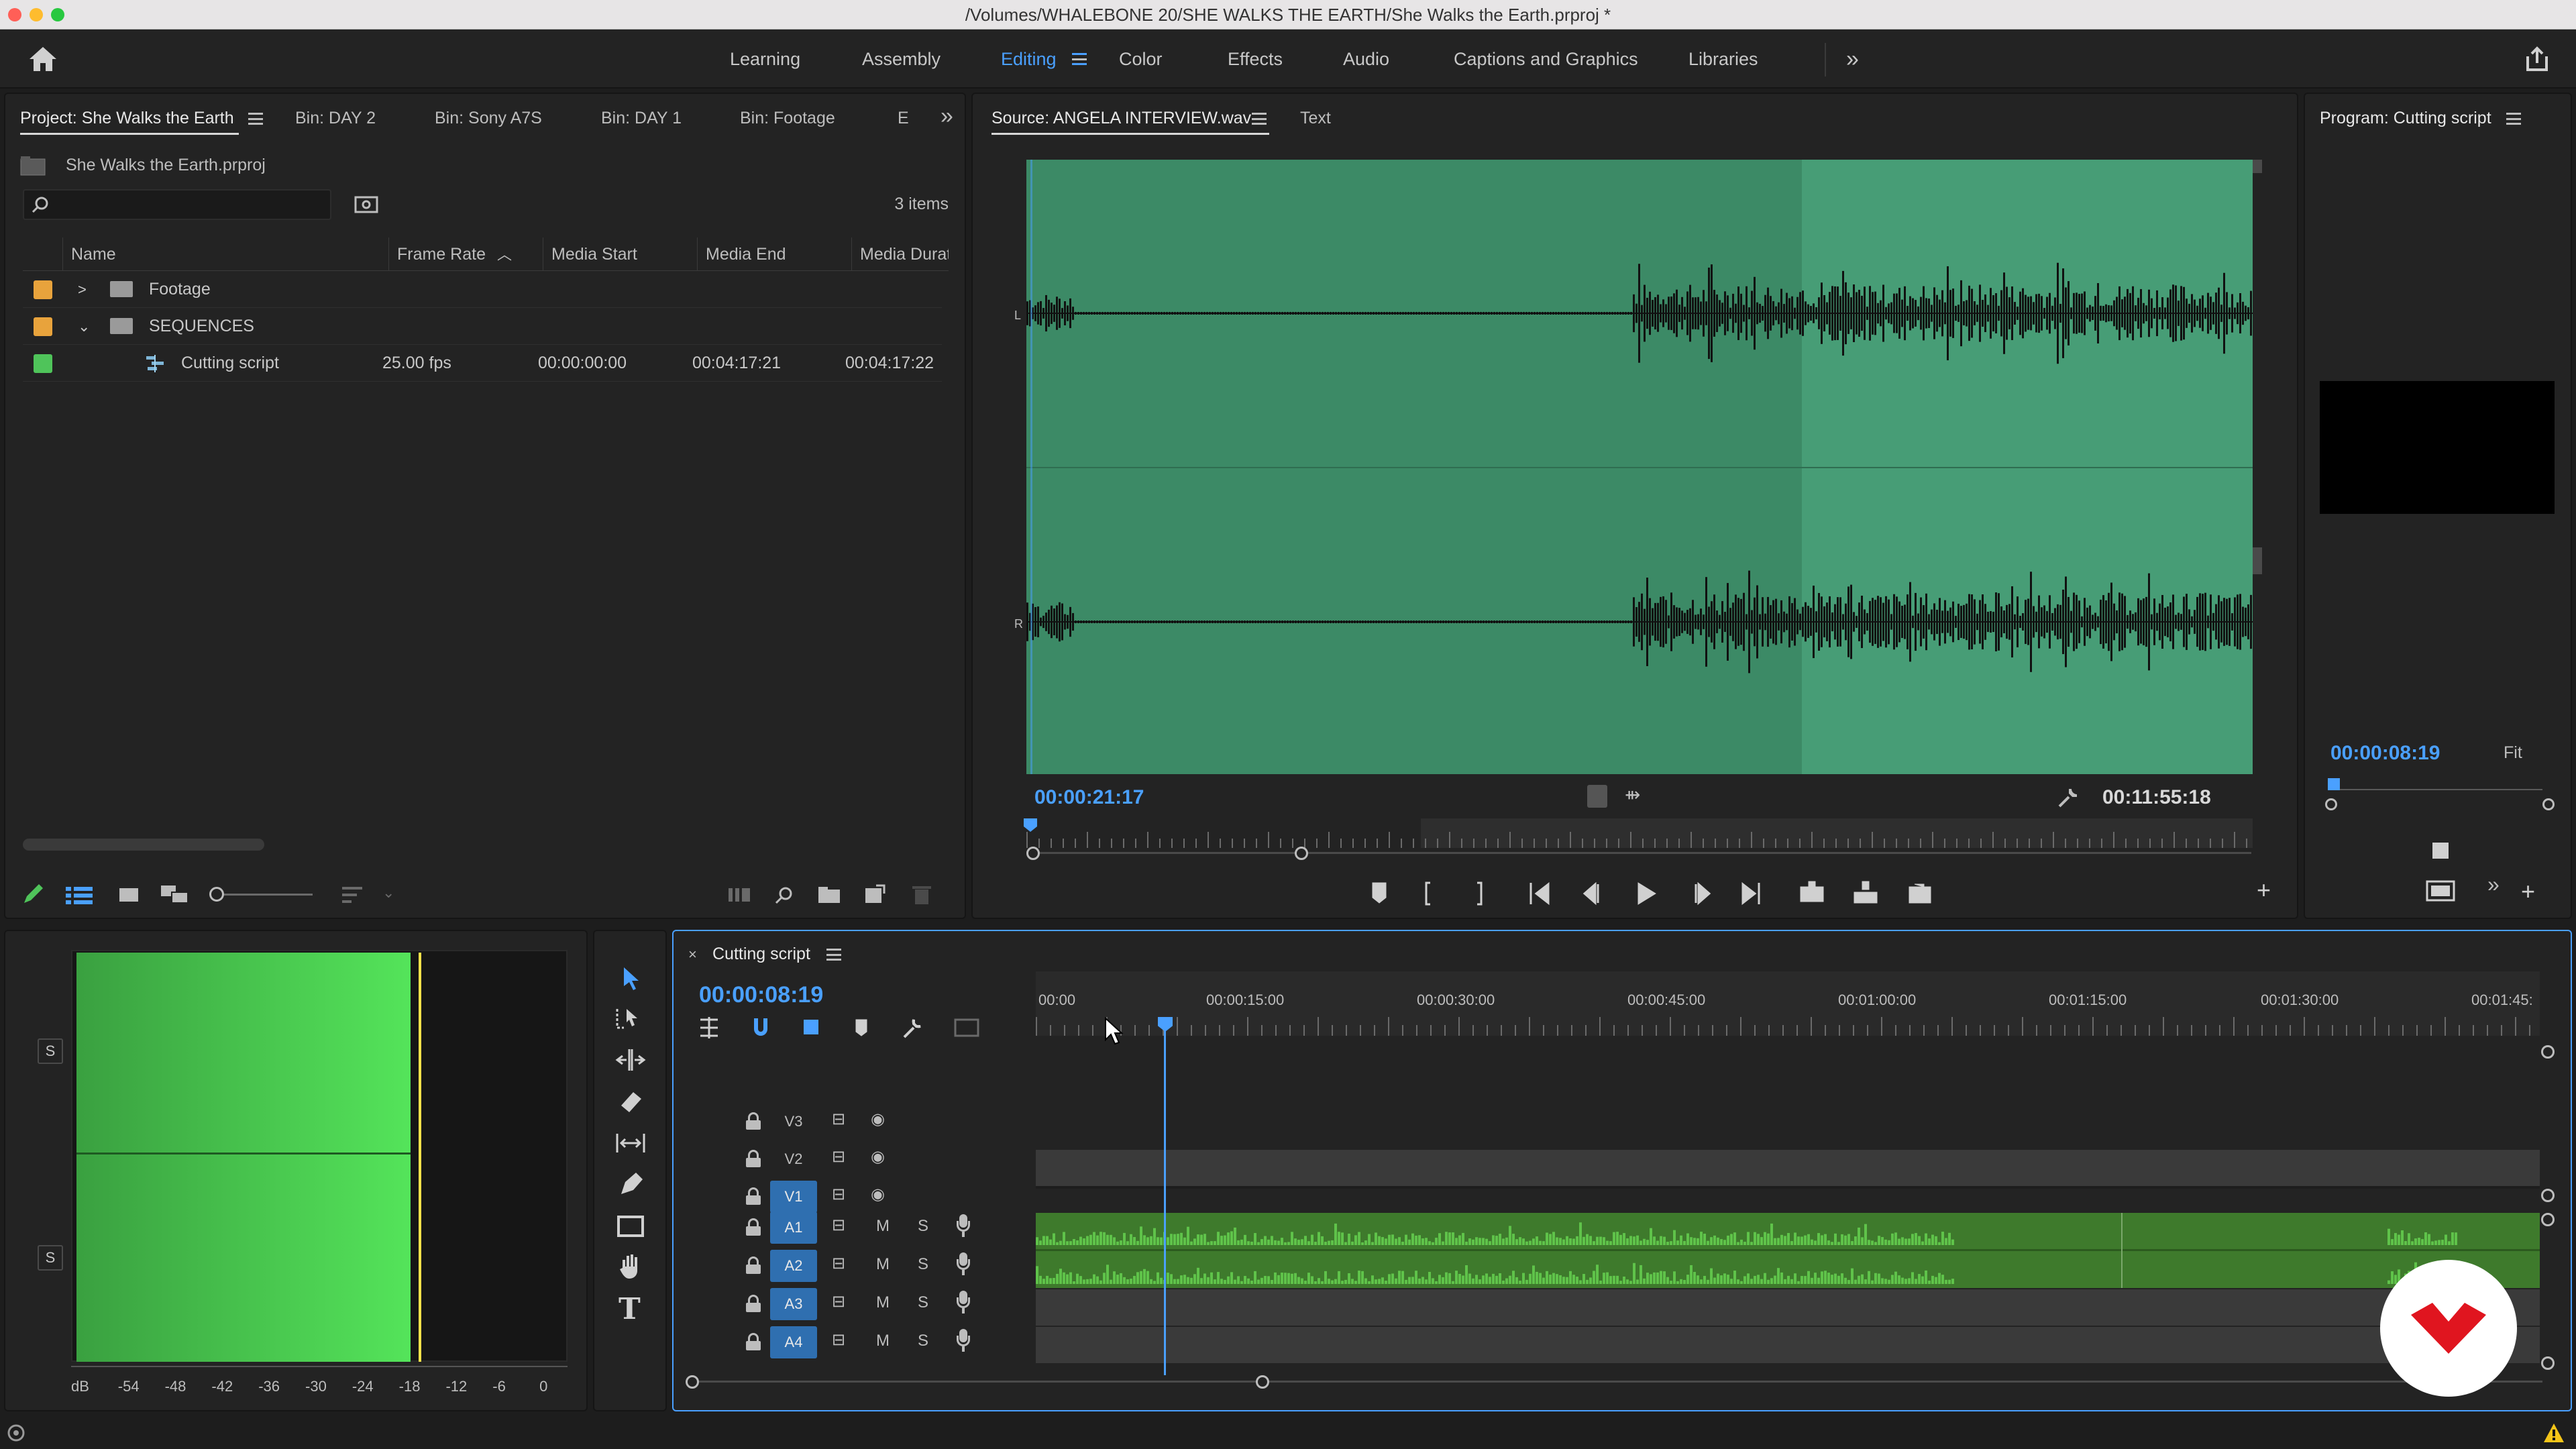  What do you see at coordinates (2437, 447) in the screenshot?
I see `program-video-frame` at bounding box center [2437, 447].